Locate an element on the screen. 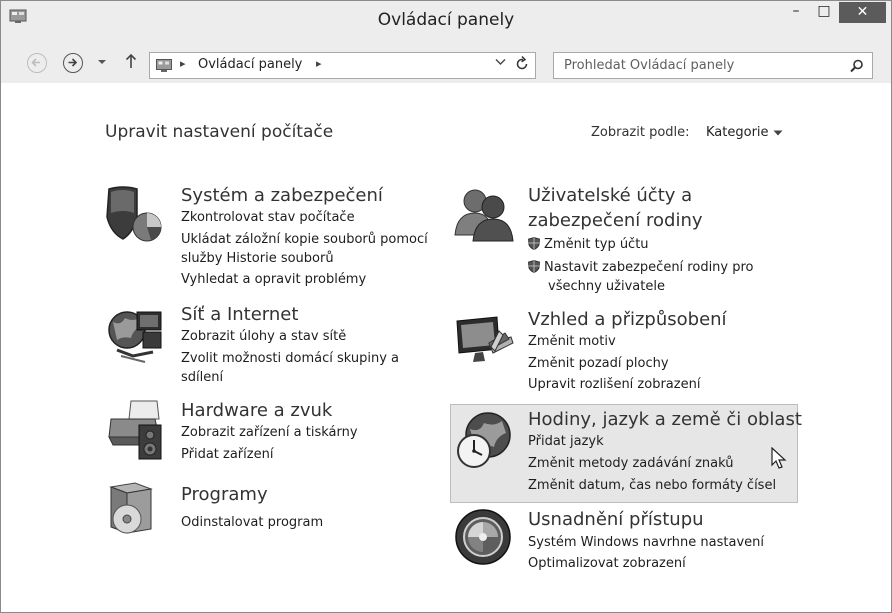  forward-arrow-icon is located at coordinates (73, 62).